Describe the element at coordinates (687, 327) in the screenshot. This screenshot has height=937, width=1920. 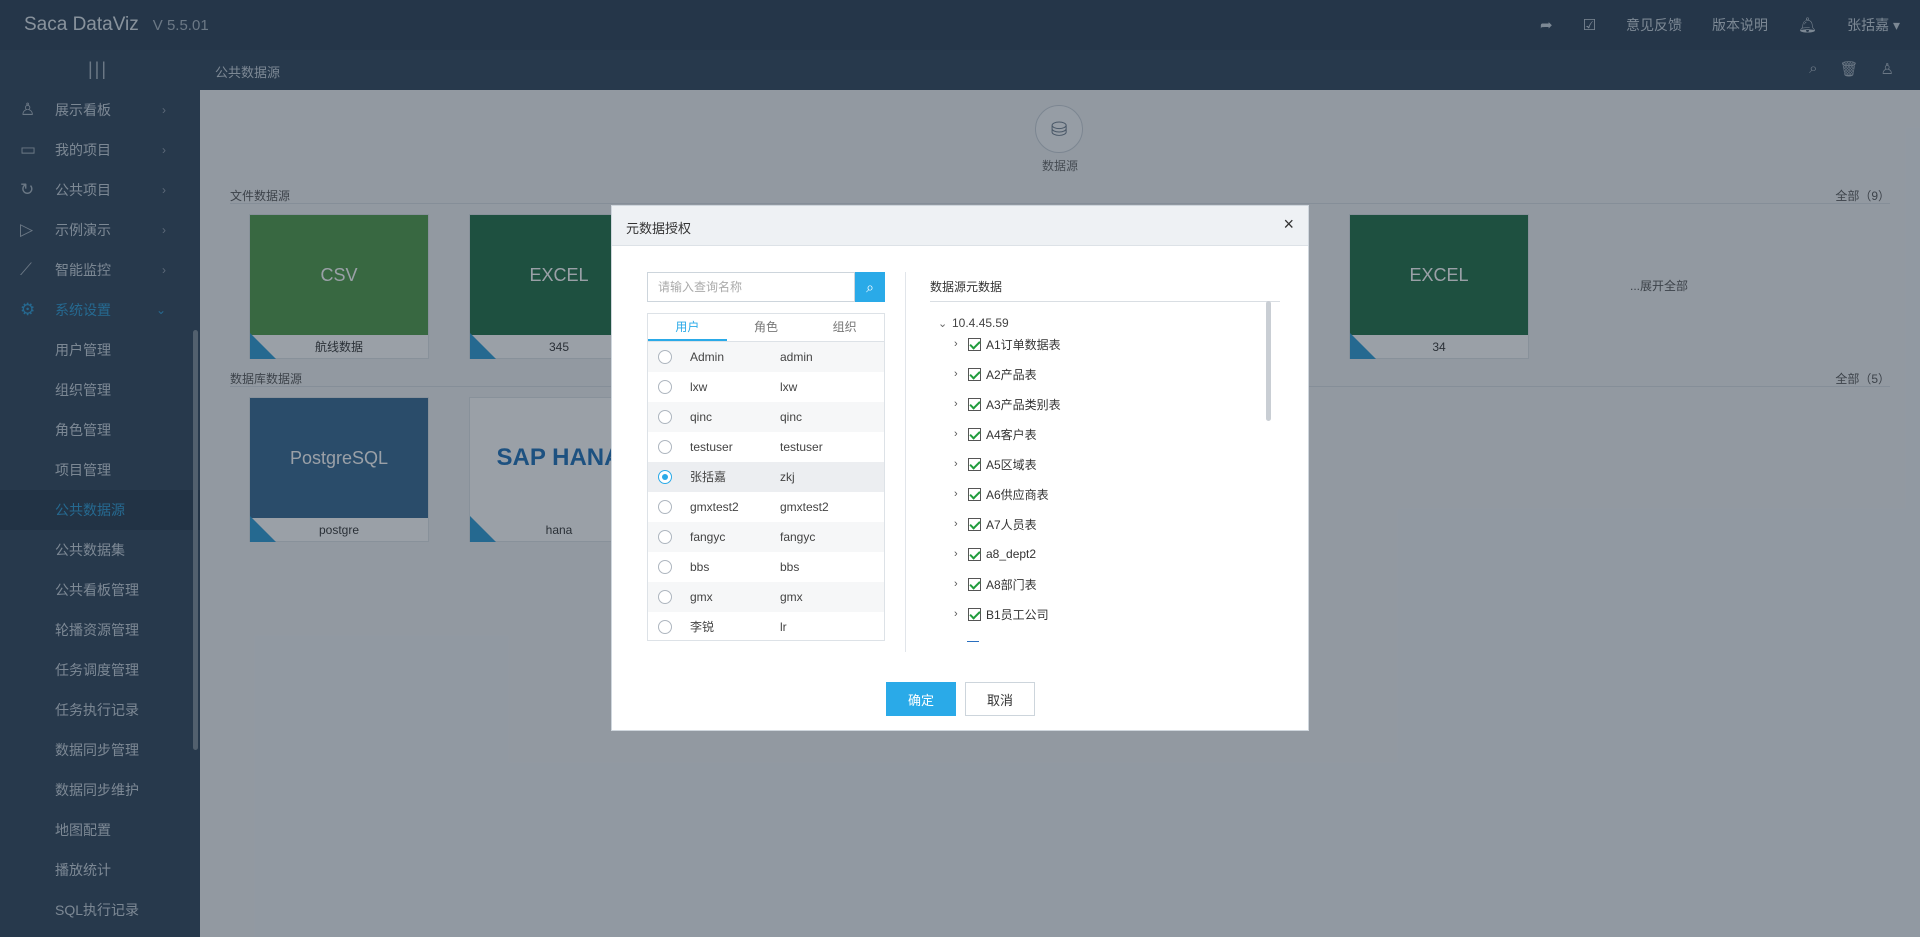
I see `tab-users: 用户` at that location.